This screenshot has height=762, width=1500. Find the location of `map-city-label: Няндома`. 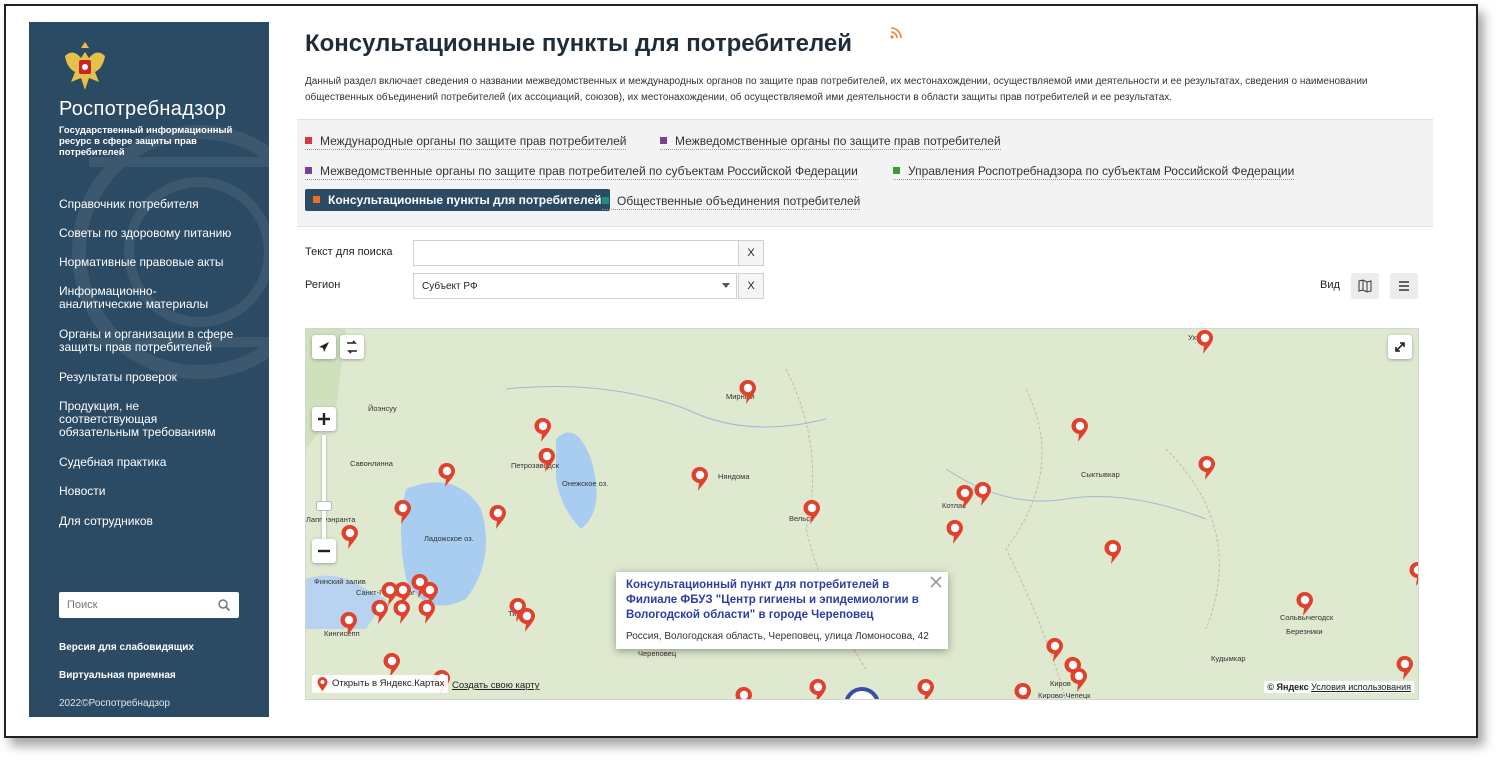

map-city-label: Няндома is located at coordinates (734, 476).